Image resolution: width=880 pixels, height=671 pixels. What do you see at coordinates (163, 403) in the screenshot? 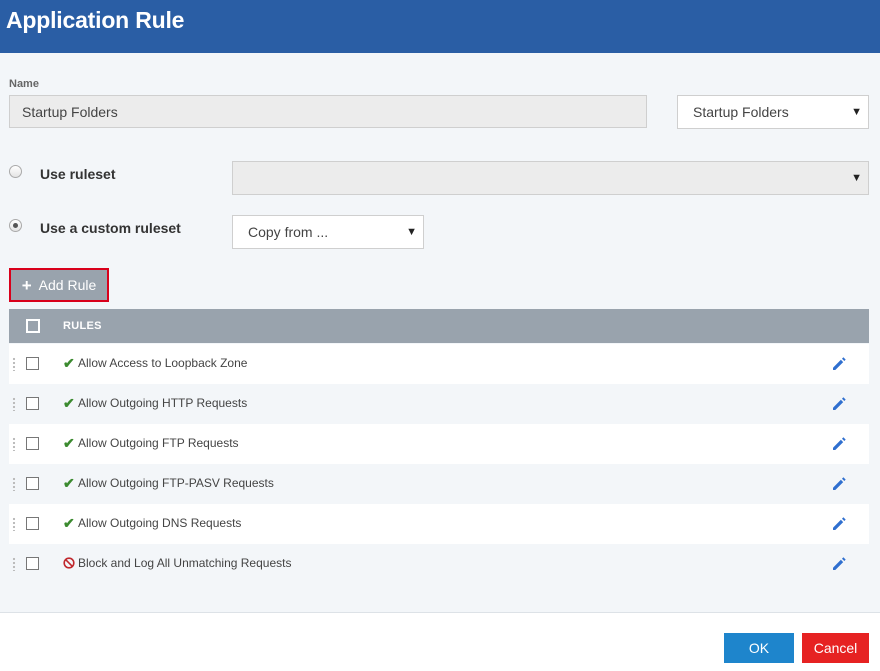
I see `rule-label: Allow Outgoing HTTP Requests` at bounding box center [163, 403].